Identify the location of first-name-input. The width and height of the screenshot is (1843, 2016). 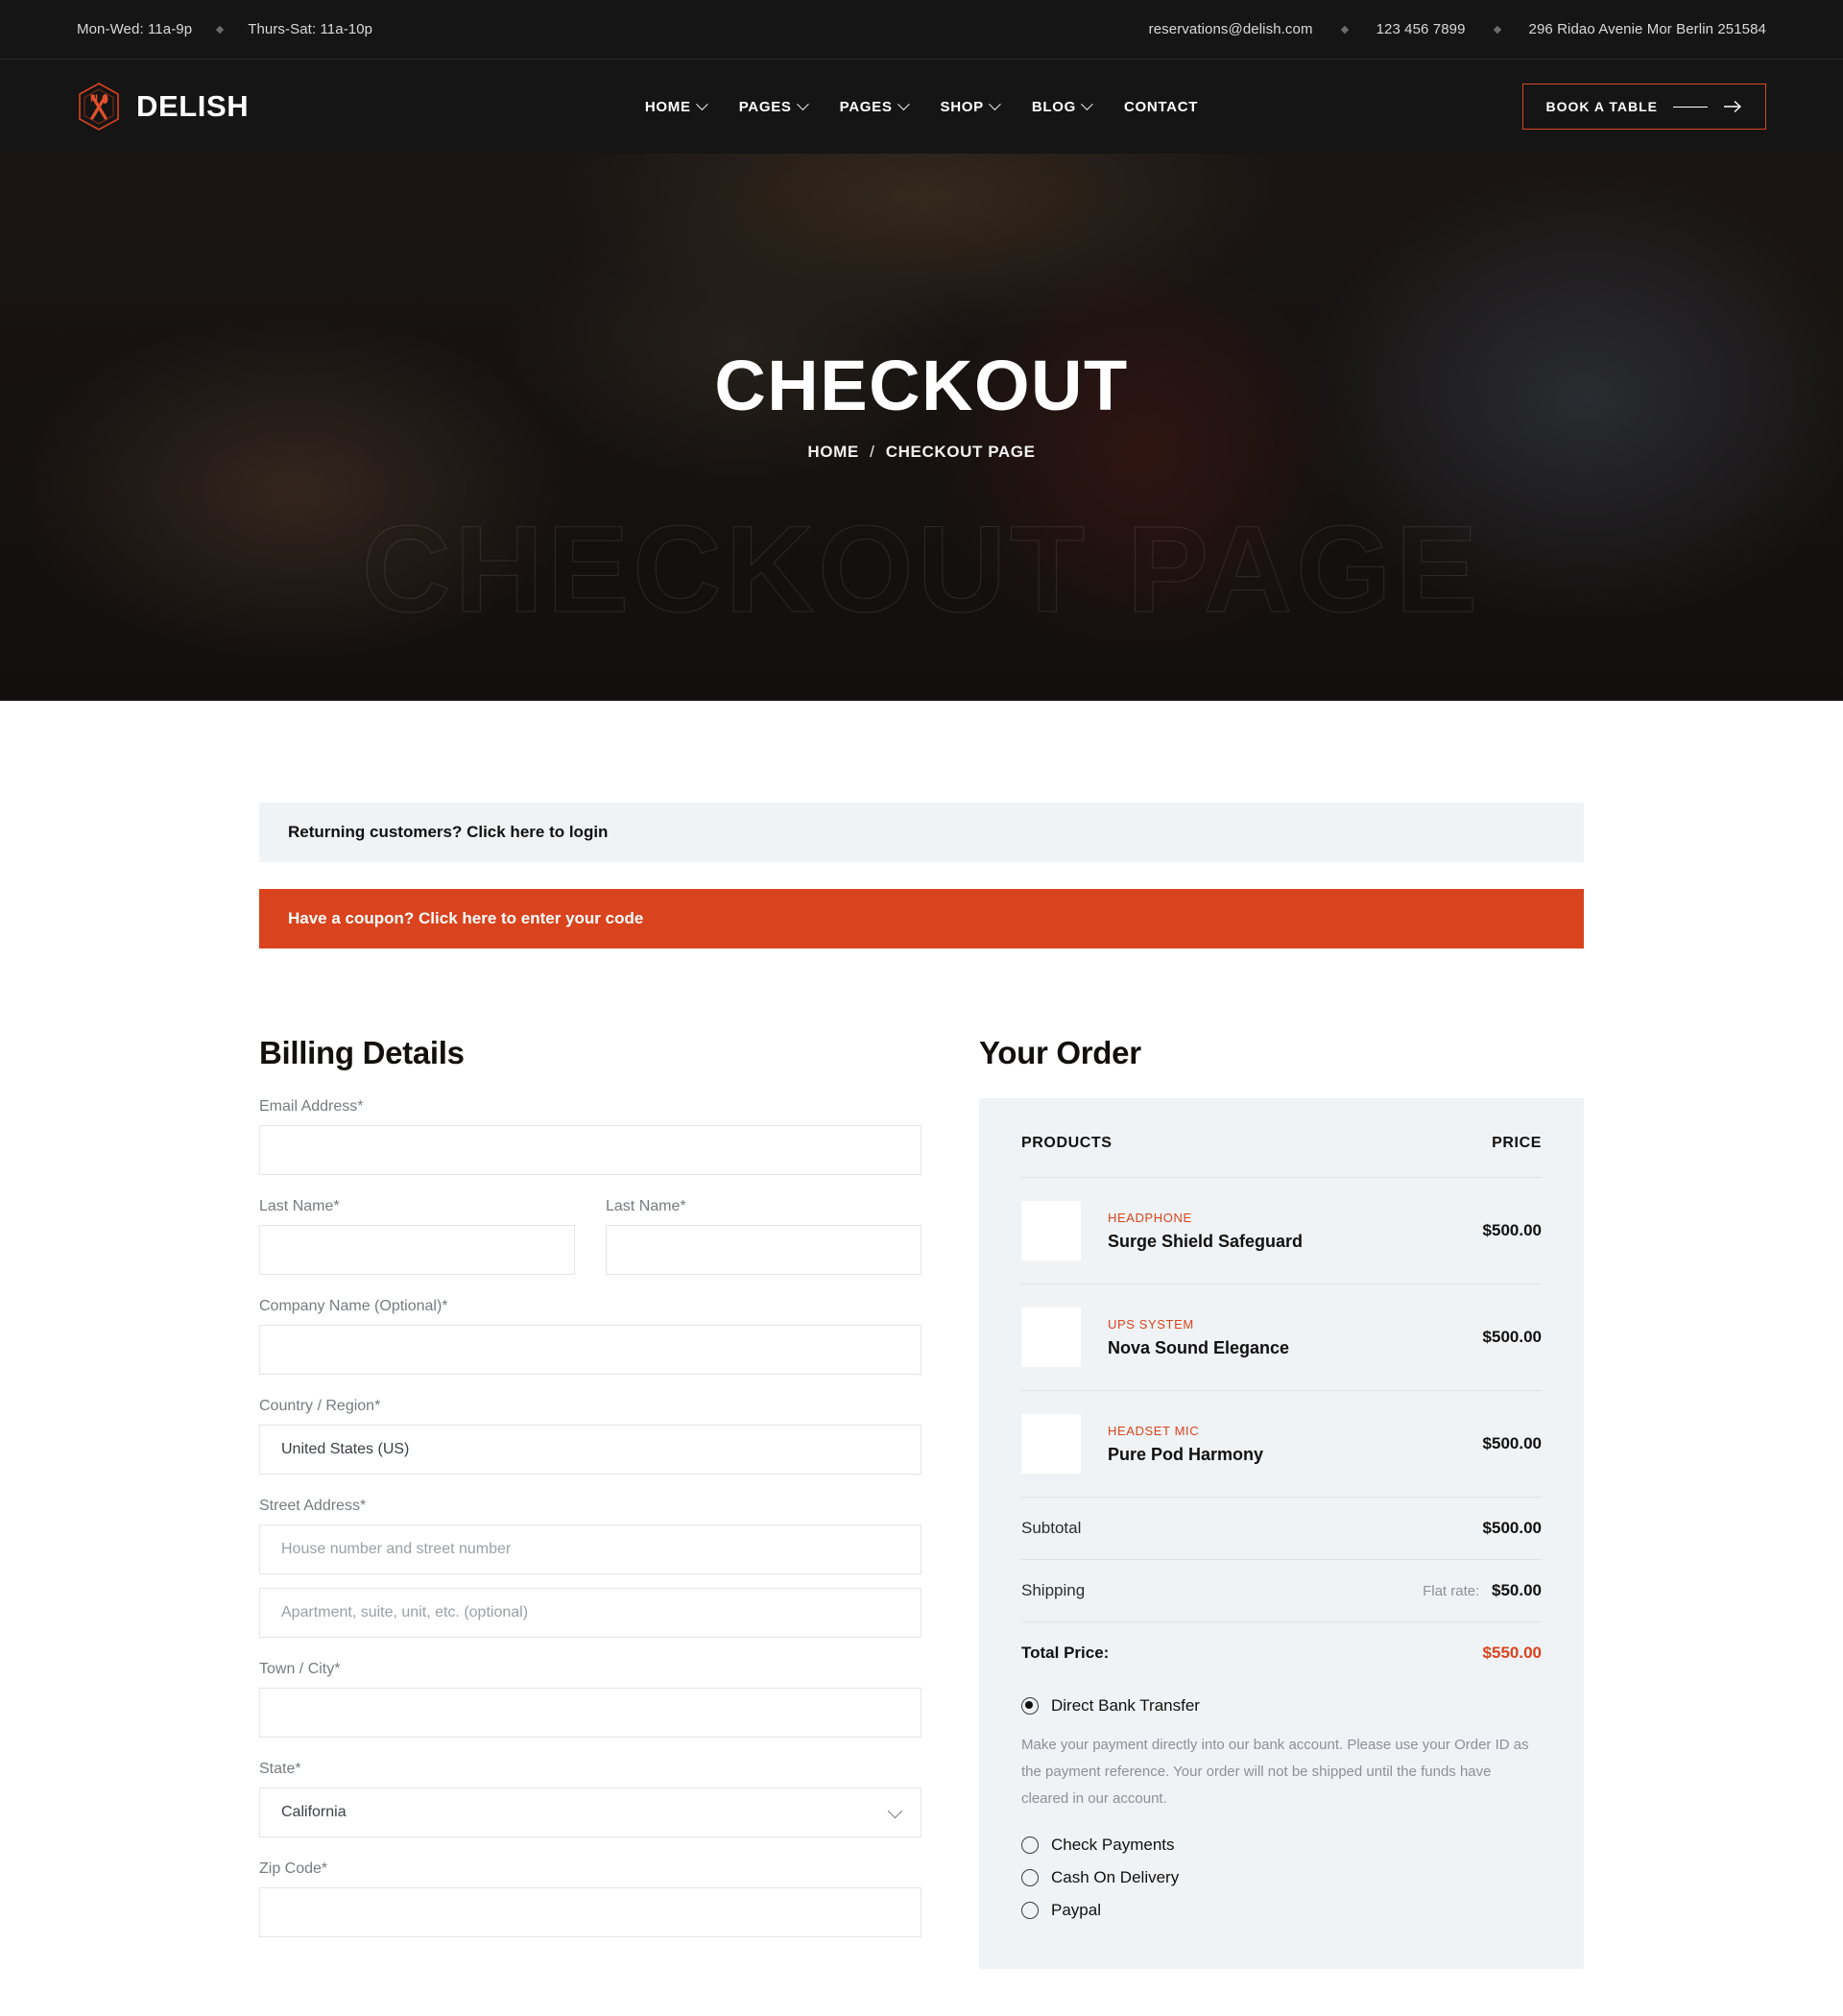
(417, 1250).